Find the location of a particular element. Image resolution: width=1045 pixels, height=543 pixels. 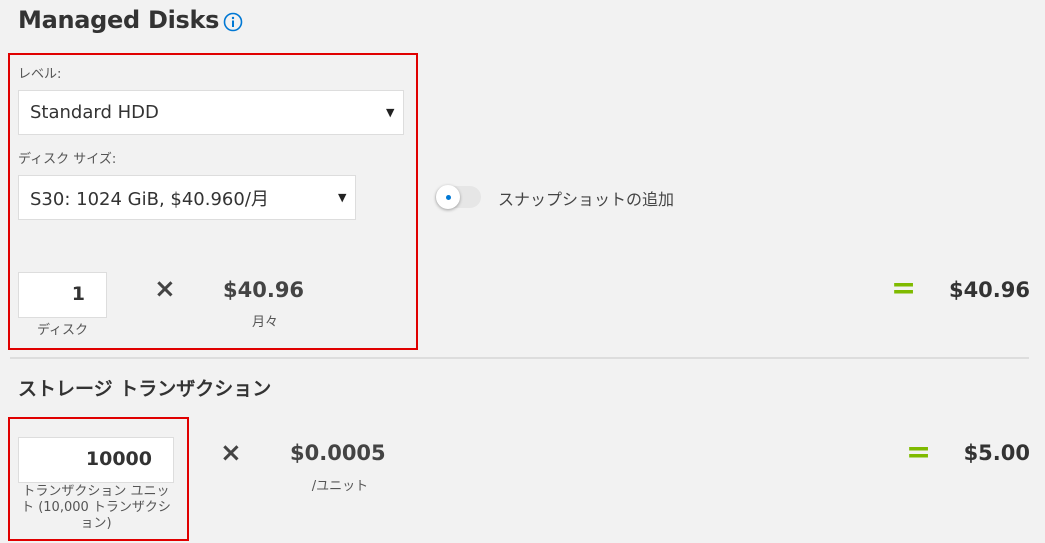

section-title-storage-transactions: ストレージ トランザクション is located at coordinates (145, 389).